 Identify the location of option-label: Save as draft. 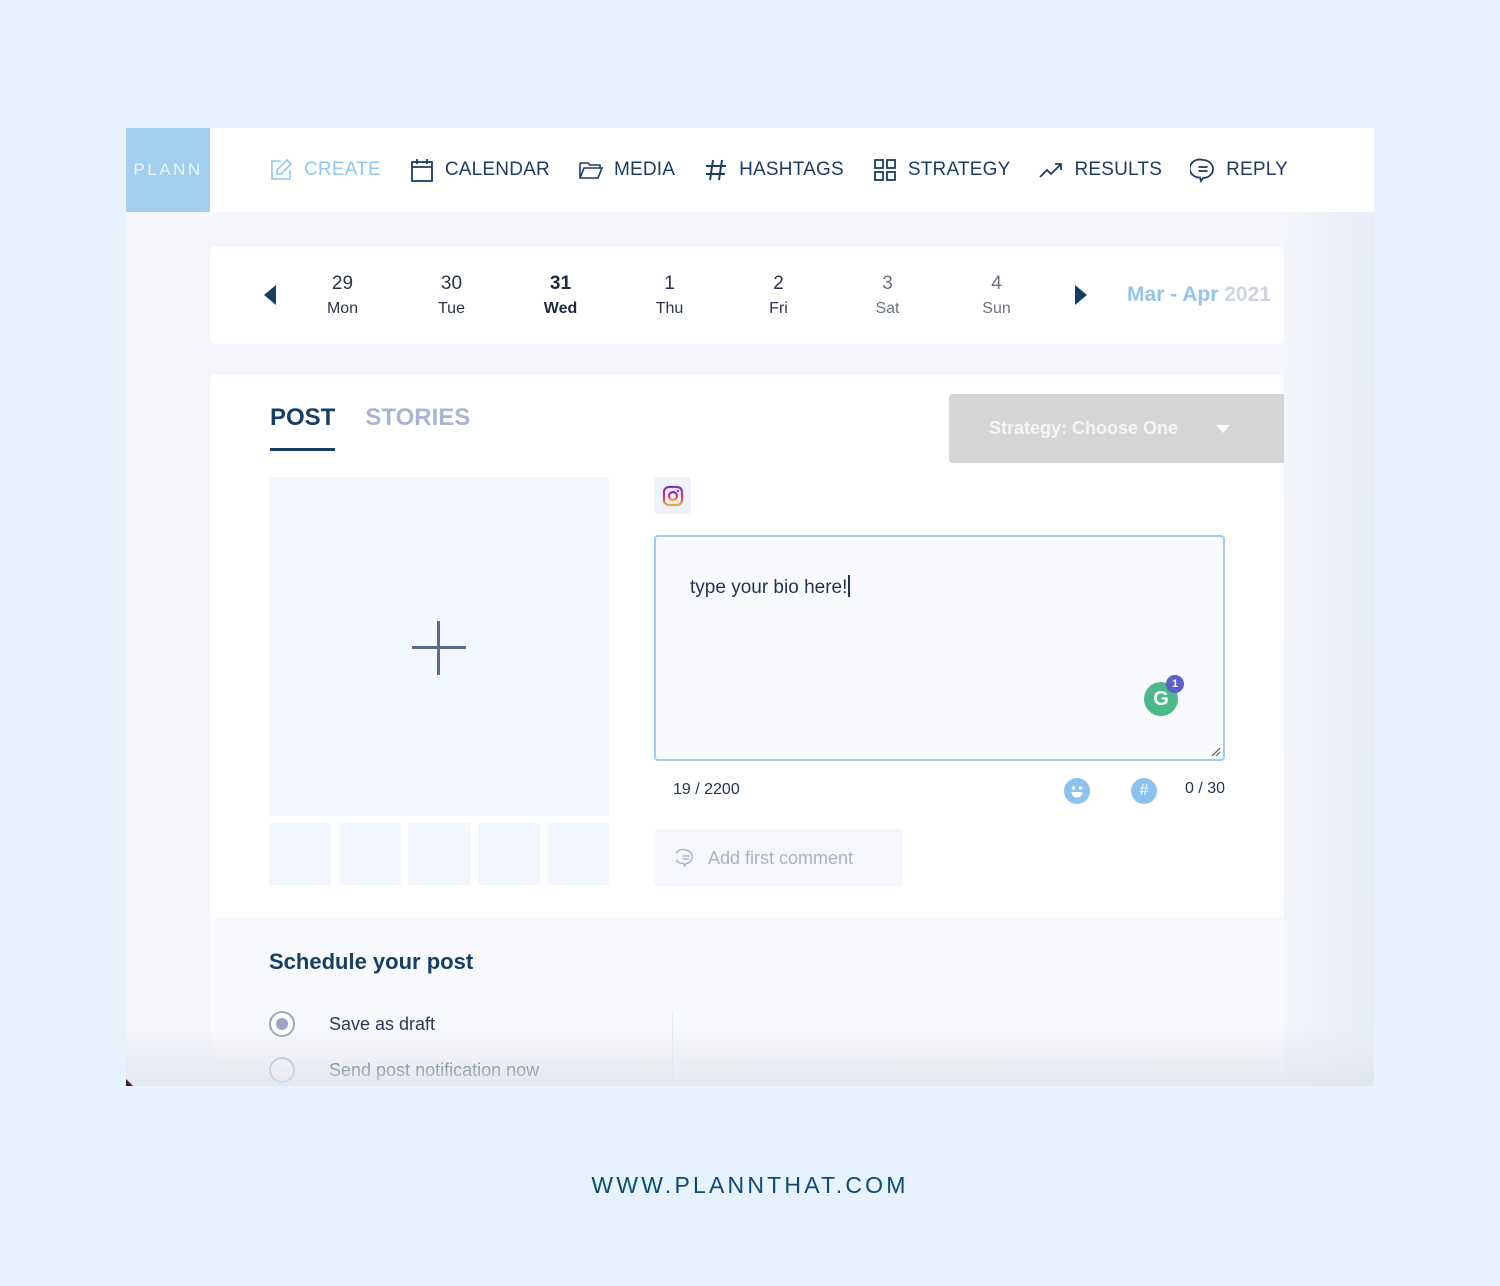
(382, 1023).